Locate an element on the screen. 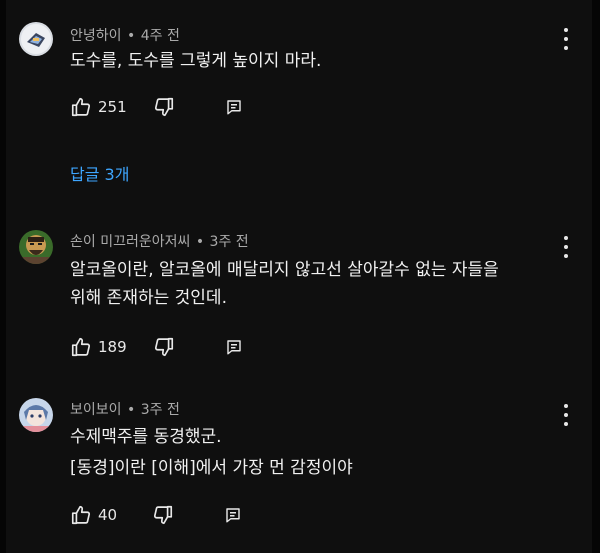 Image resolution: width=600 pixels, height=553 pixels. comment-text: 도수를, 도수를 그렇게 높이지 마라. is located at coordinates (195, 61).